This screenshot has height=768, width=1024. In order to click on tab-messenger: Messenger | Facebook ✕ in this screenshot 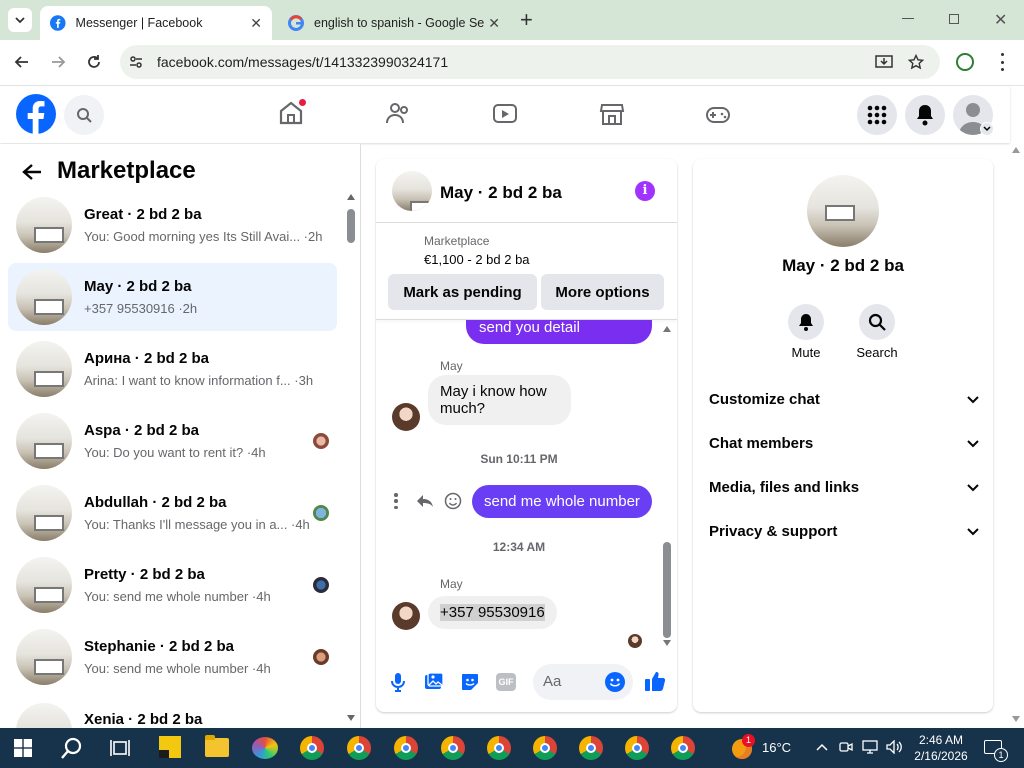, I will do `click(156, 23)`.